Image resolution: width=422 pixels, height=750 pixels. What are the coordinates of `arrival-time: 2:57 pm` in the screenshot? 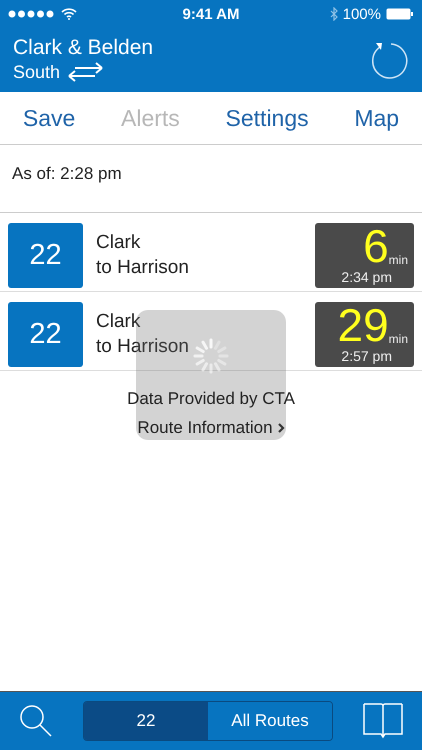 It's located at (366, 356).